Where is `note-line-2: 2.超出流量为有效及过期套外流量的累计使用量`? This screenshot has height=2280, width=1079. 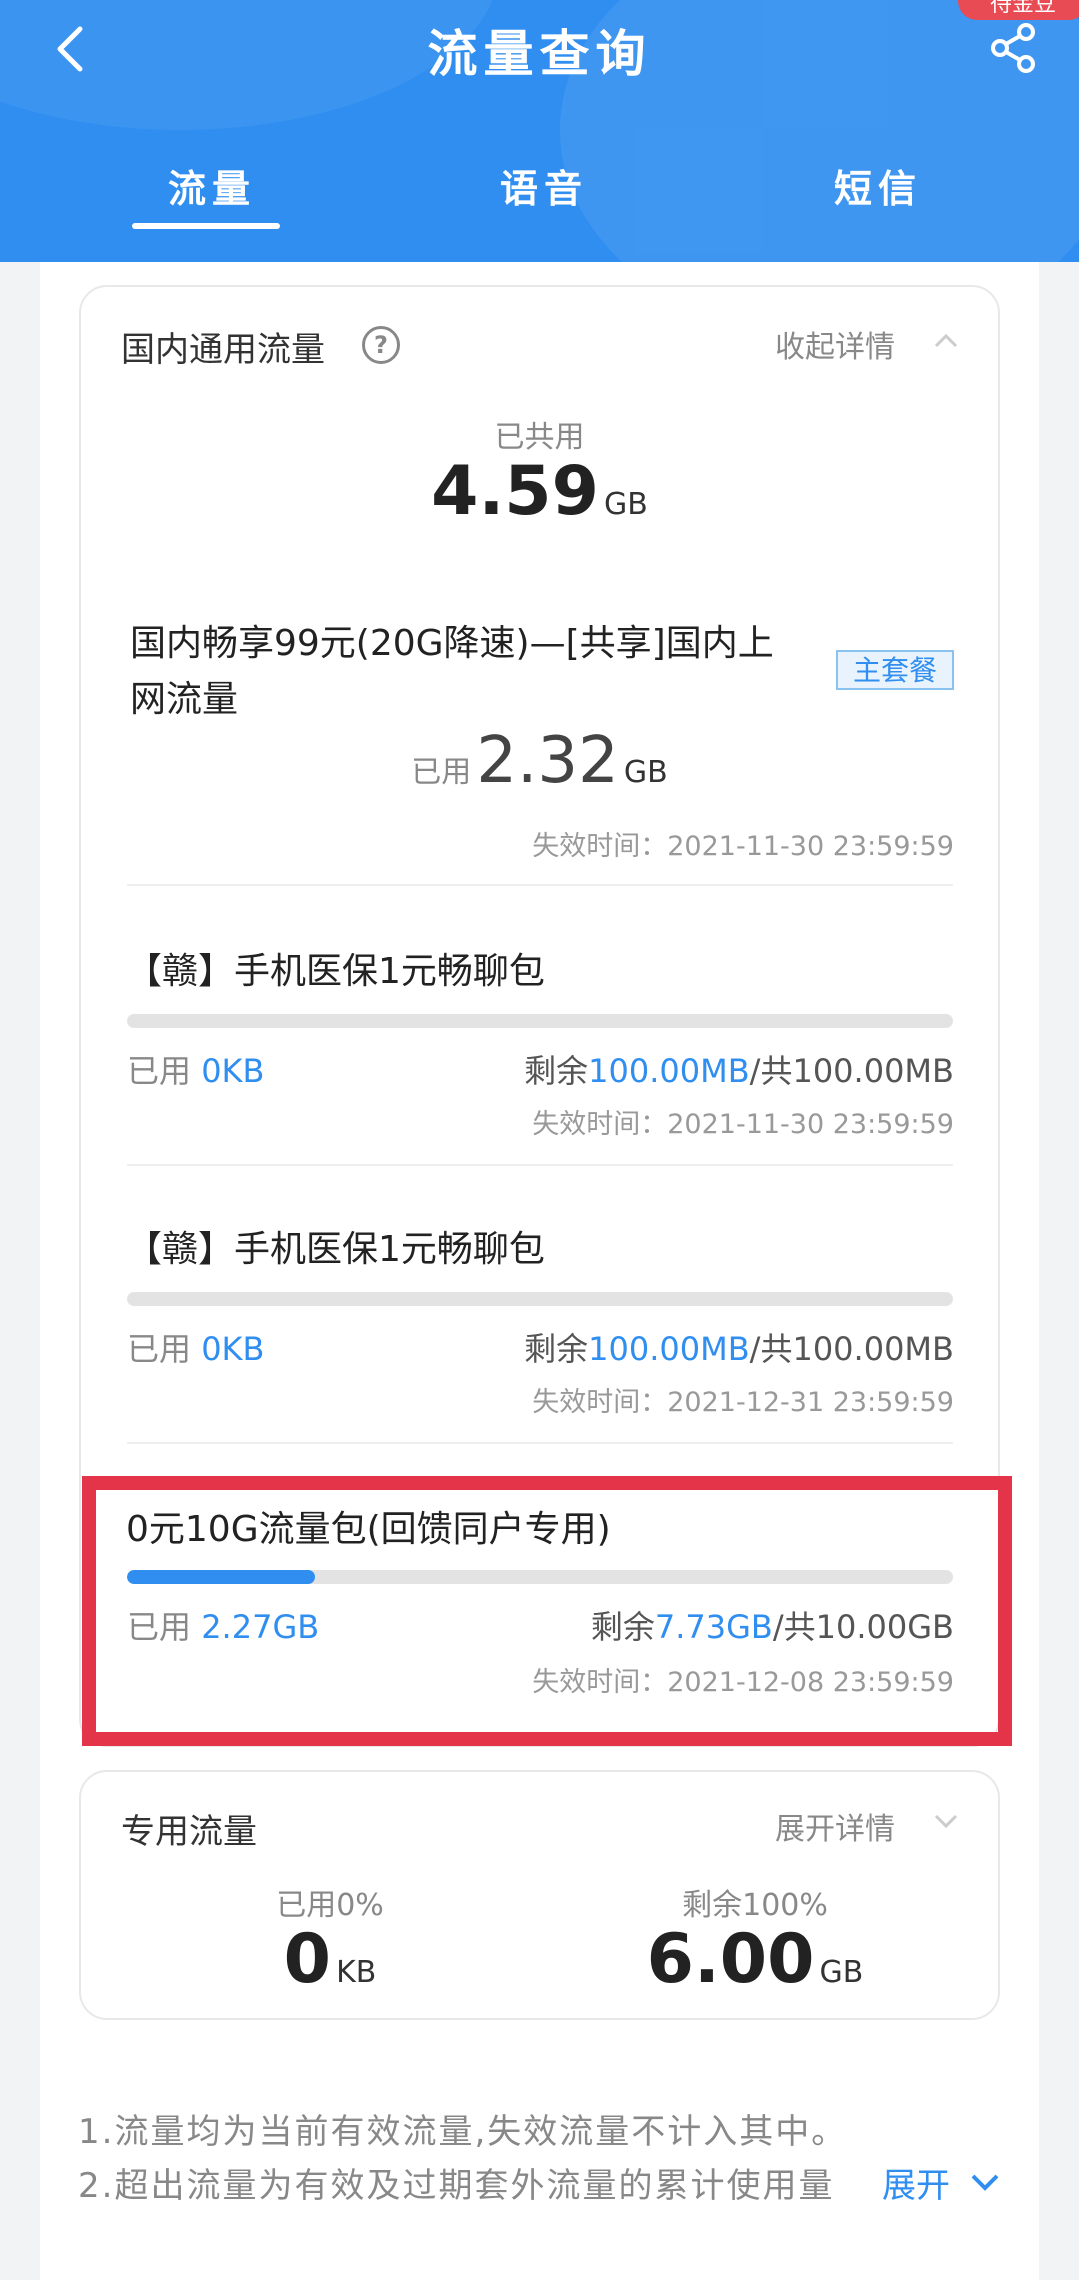
note-line-2: 2.超出流量为有效及过期套外流量的累计使用量 is located at coordinates (456, 2186).